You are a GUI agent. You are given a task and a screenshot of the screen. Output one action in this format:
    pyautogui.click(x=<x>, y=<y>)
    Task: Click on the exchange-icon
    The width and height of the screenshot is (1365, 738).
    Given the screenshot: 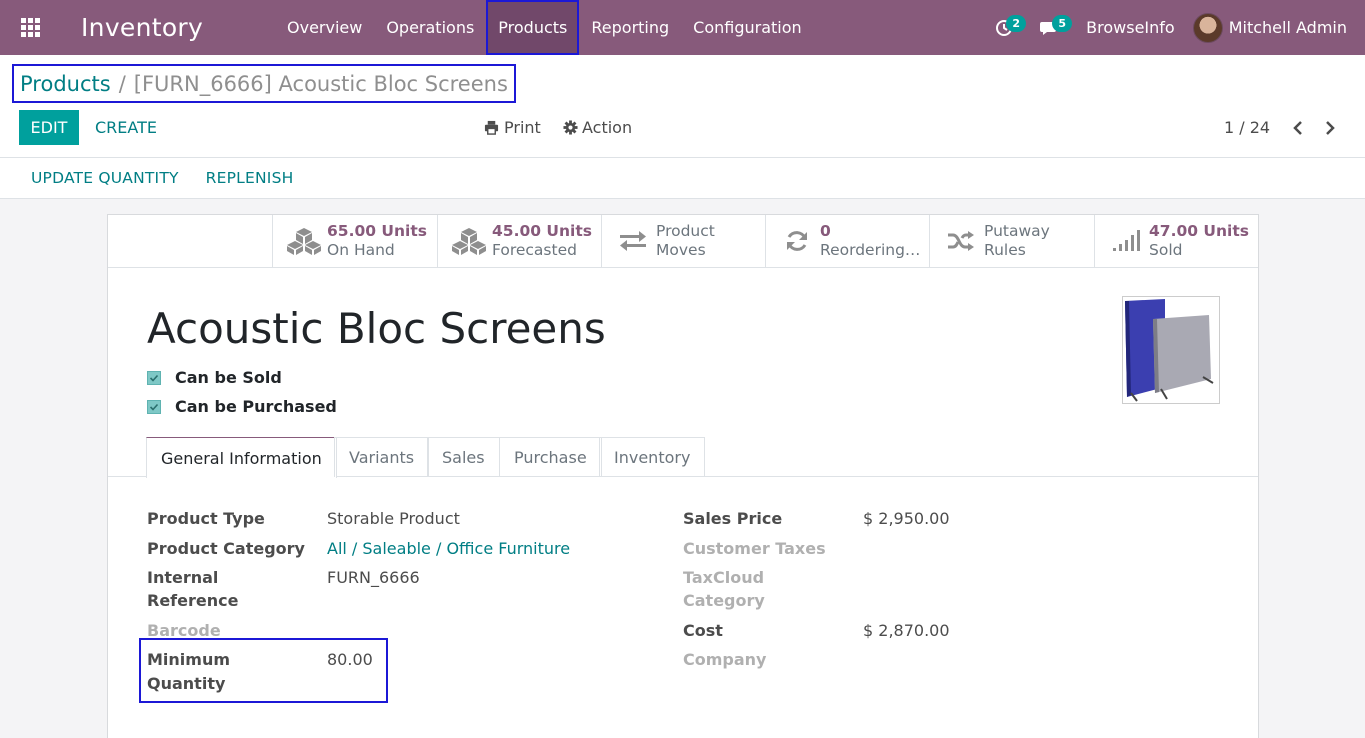 What is the action you would take?
    pyautogui.click(x=633, y=241)
    